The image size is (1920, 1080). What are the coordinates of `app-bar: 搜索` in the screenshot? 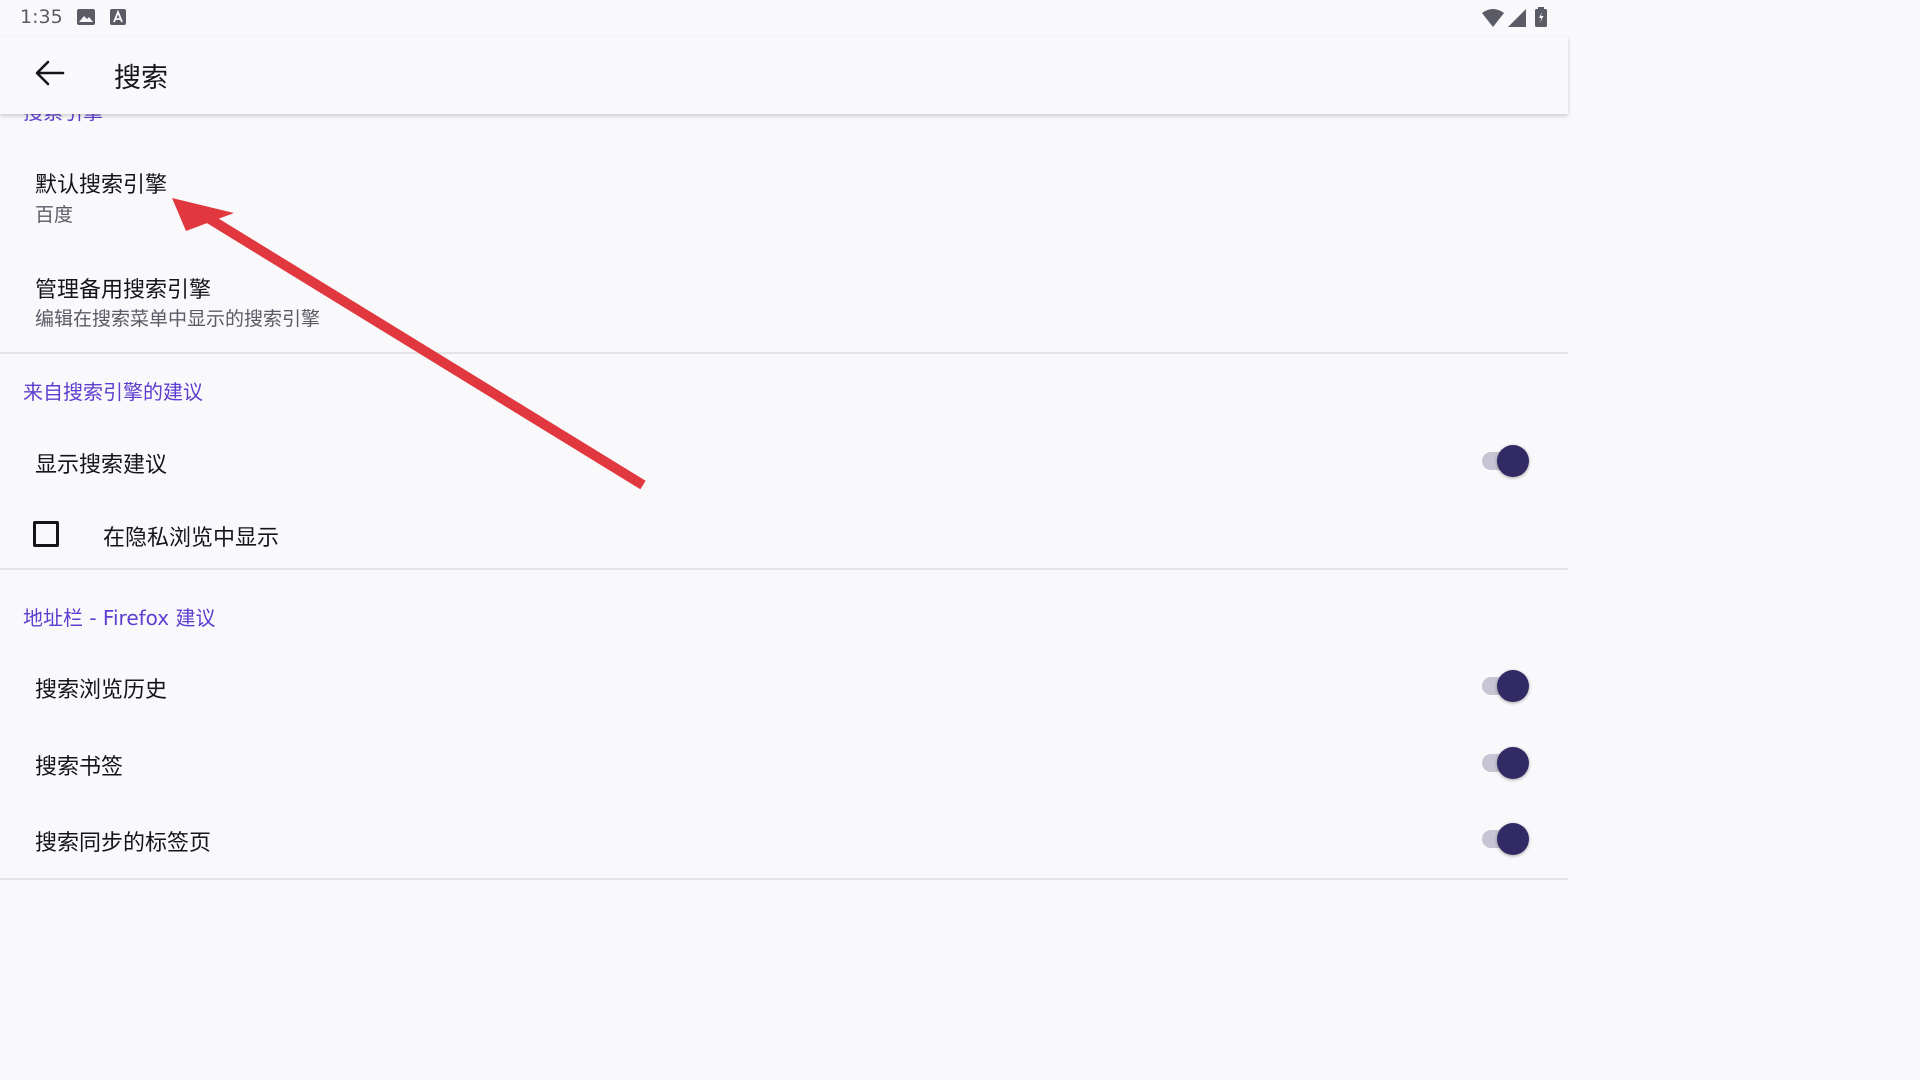 It's located at (784, 75).